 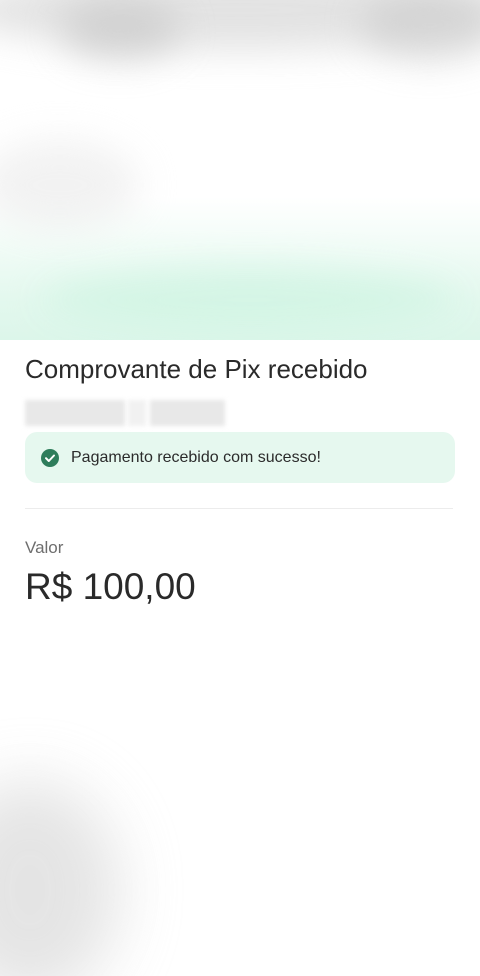 What do you see at coordinates (239, 508) in the screenshot?
I see `divider` at bounding box center [239, 508].